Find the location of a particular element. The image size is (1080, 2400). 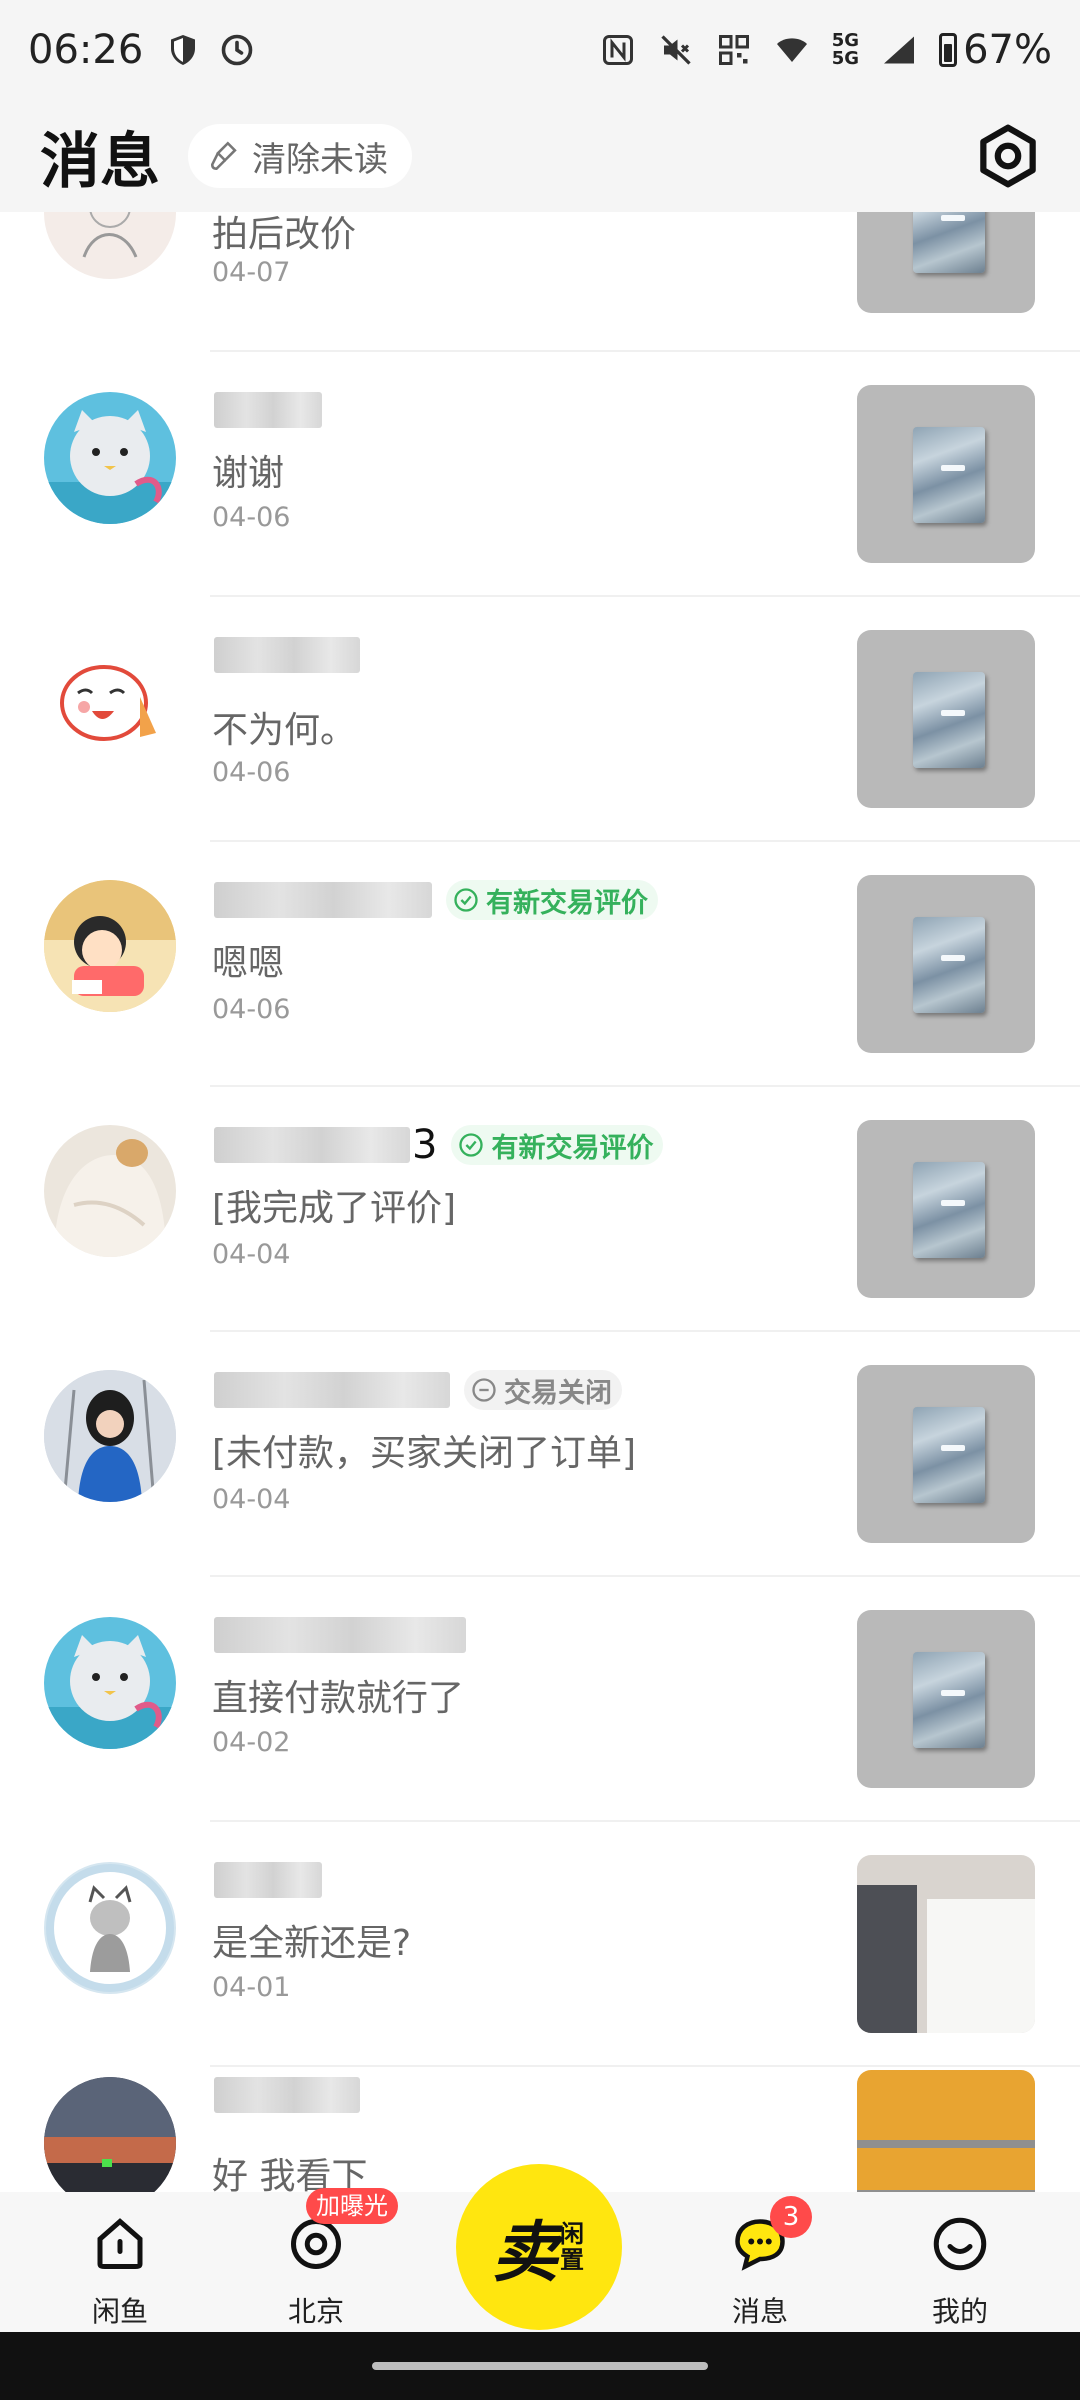

home-icon is located at coordinates (120, 2243).